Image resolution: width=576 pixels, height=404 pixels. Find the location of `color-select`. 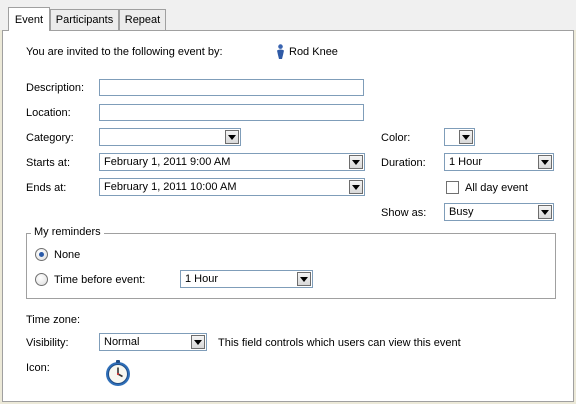

color-select is located at coordinates (459, 137).